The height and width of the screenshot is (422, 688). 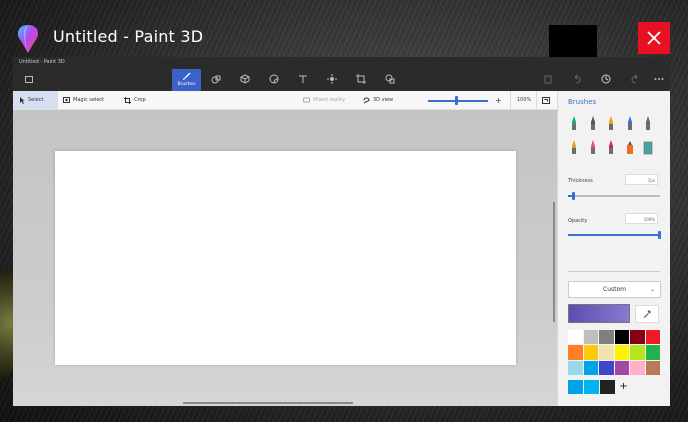 I want to click on eyedropper-icon, so click(x=647, y=314).